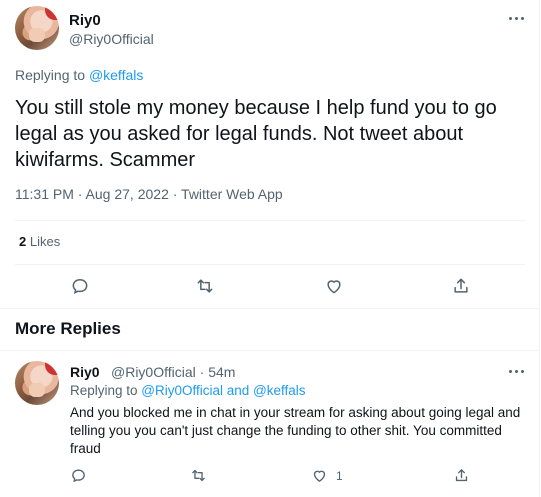  I want to click on like-button, so click(334, 286).